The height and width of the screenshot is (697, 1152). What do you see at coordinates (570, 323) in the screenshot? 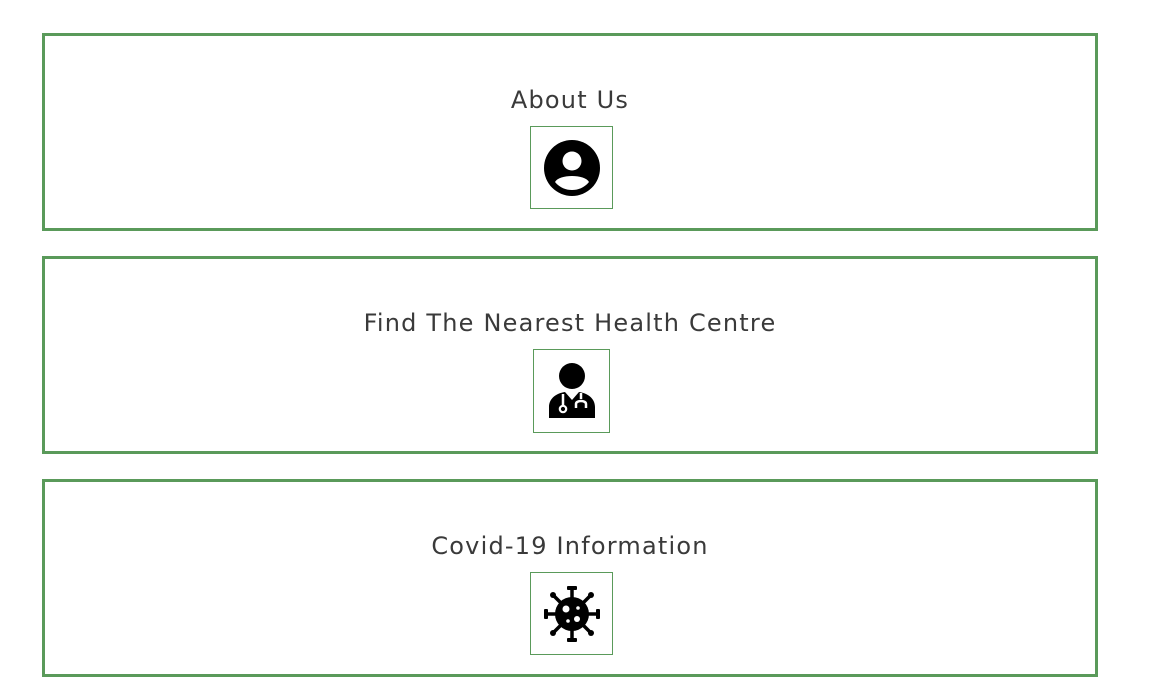
I see `health-centre-title: Find The Nearest Health Centre` at bounding box center [570, 323].